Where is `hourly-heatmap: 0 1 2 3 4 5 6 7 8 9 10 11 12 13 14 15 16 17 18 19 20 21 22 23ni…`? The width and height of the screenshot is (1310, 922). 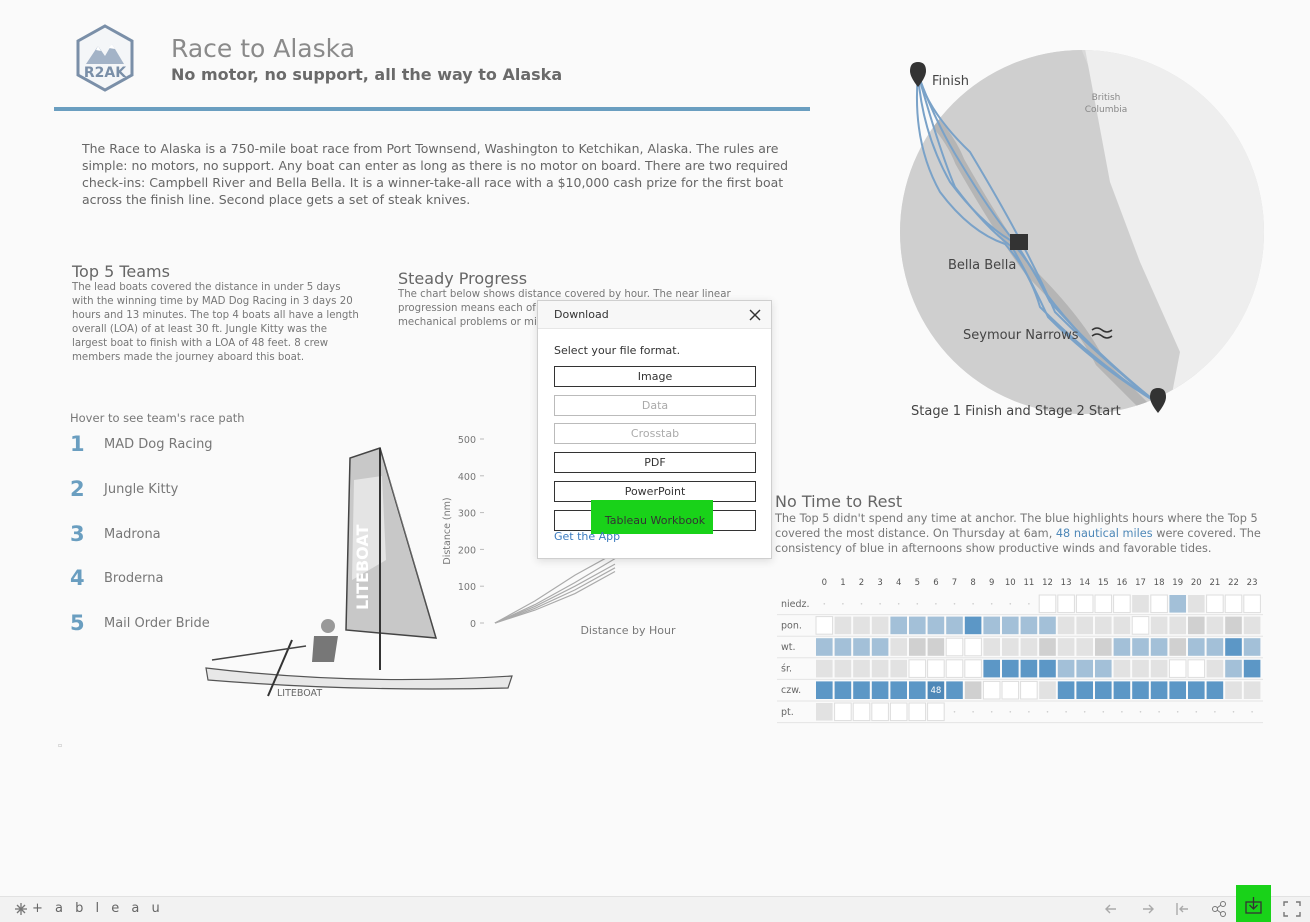
hourly-heatmap: 0 1 2 3 4 5 6 7 8 9 10 11 12 13 14 15 16 17 18 19 20 21 22 23ni… is located at coordinates (1020, 651).